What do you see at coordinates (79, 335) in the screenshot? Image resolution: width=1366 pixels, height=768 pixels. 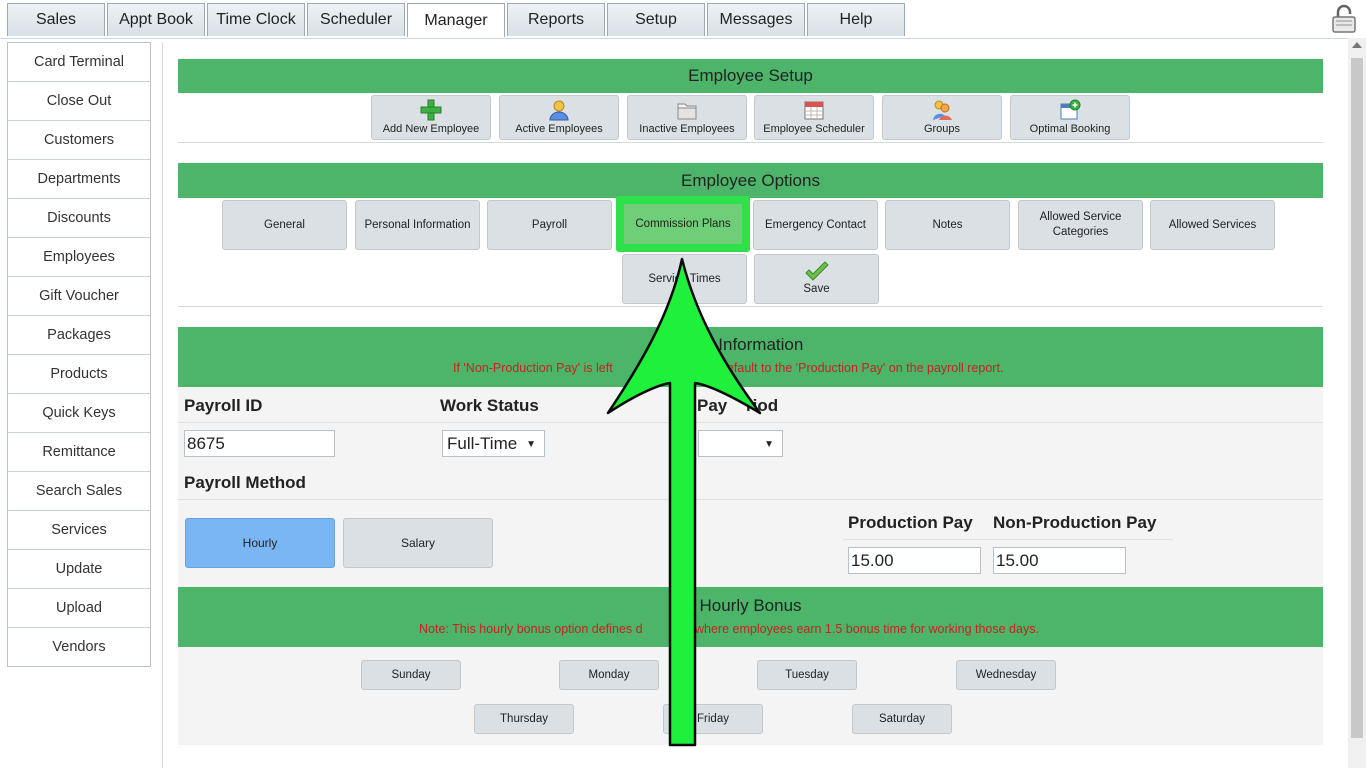 I see `sidebar-item-packages: Packages` at bounding box center [79, 335].